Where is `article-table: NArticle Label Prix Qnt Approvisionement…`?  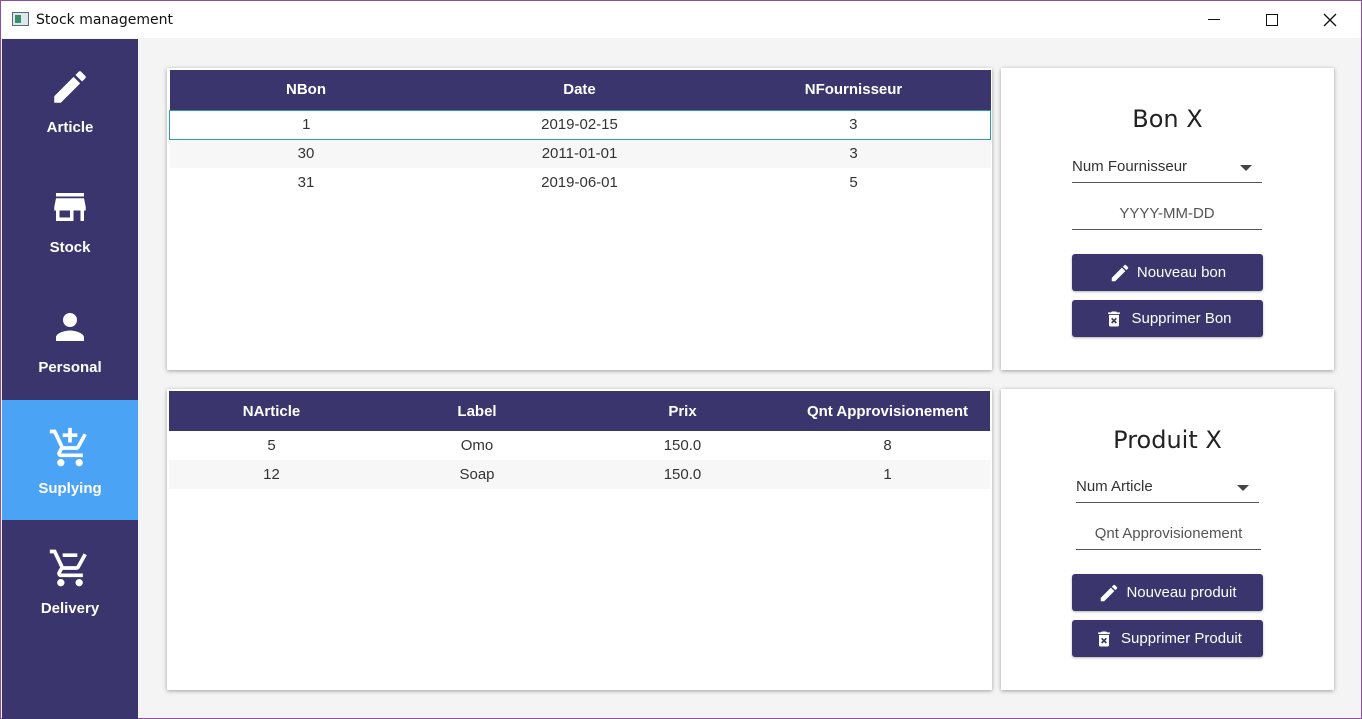
article-table: NArticle Label Prix Qnt Approvisionement… is located at coordinates (579, 440).